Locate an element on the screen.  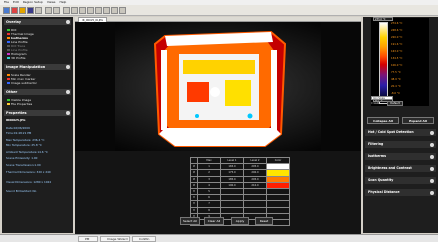
delete-icon is located at coordinates (122, 10).